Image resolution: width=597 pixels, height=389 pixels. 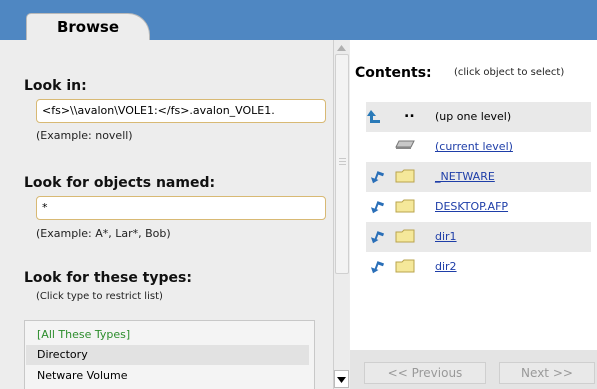 What do you see at coordinates (509, 72) in the screenshot?
I see `contents-hint: (click object to select)` at bounding box center [509, 72].